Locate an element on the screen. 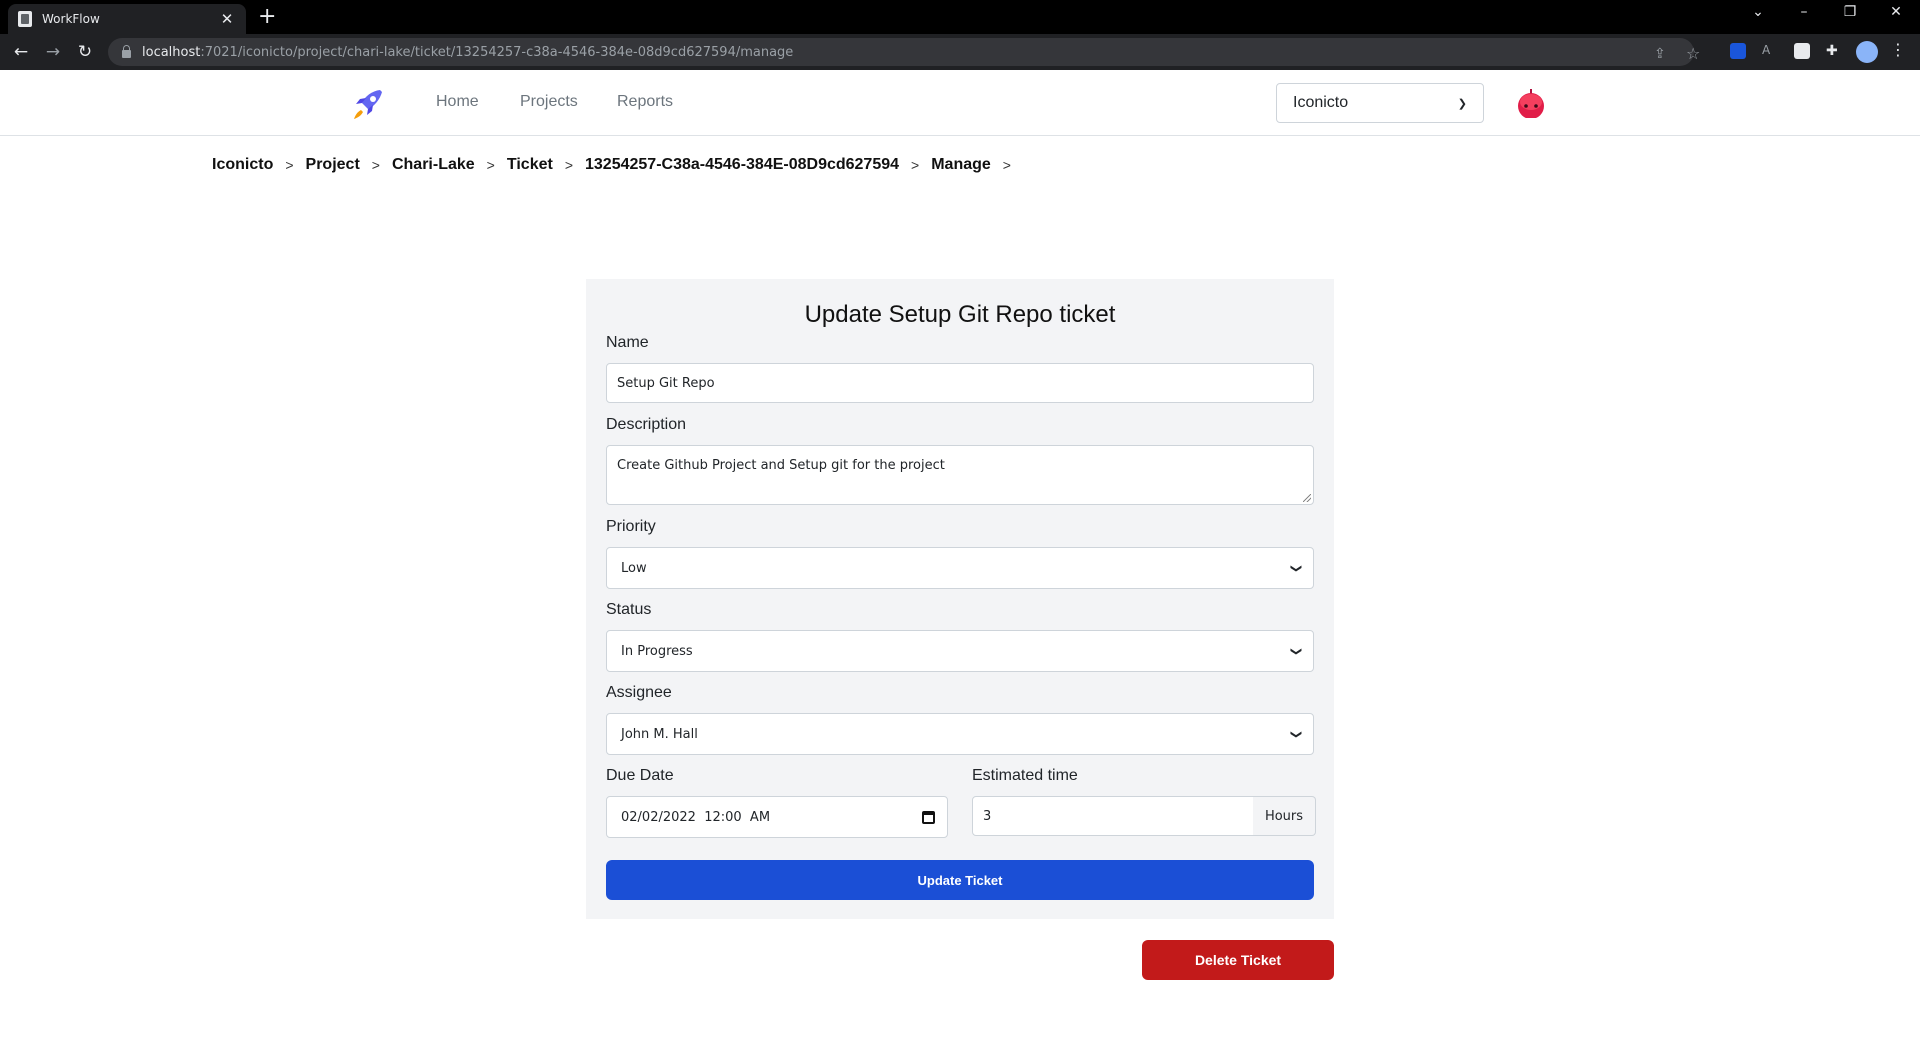 This screenshot has height=1040, width=1920. nav-projects-link: Projects is located at coordinates (549, 102).